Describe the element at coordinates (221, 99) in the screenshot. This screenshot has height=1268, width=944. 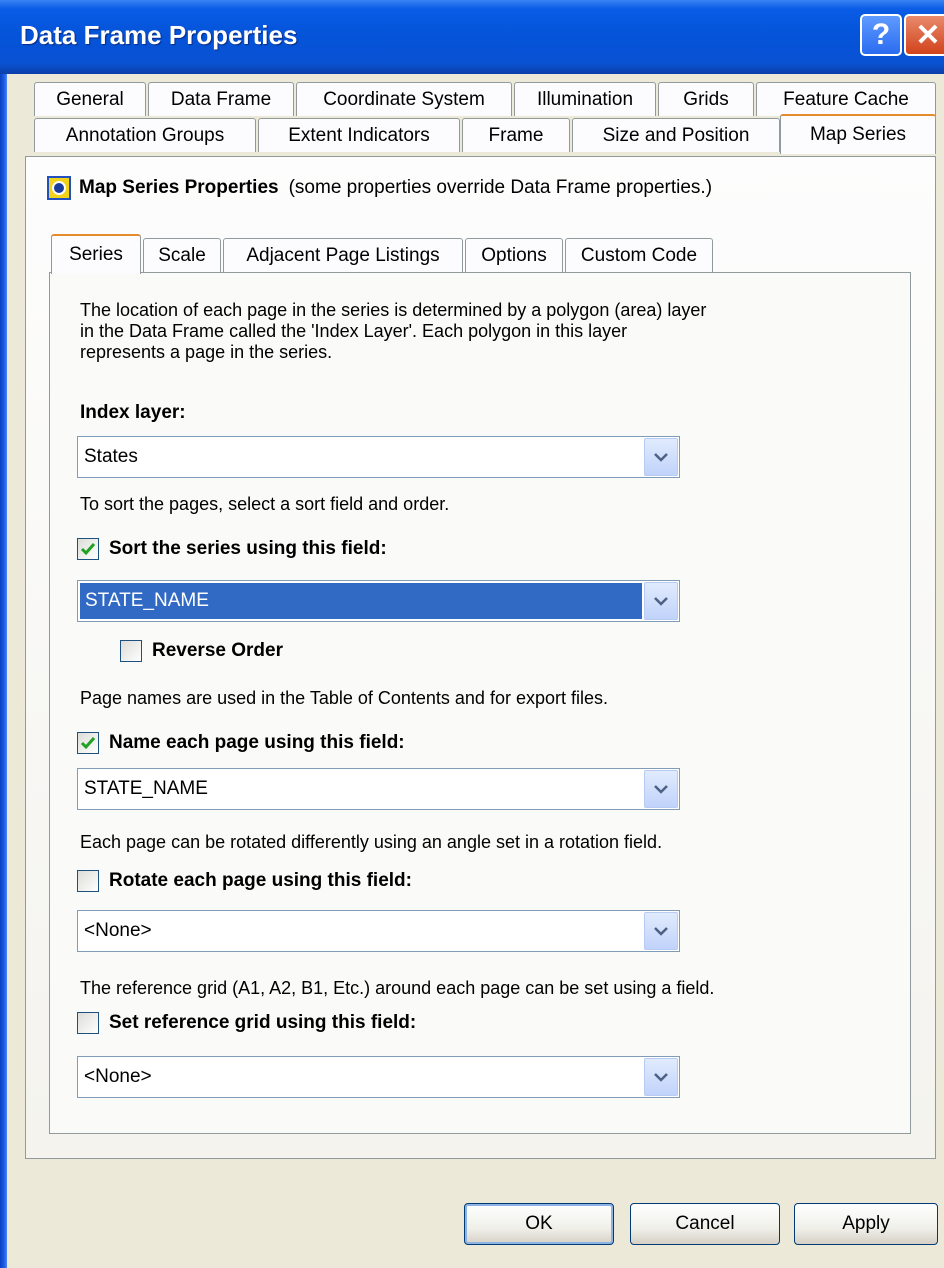
I see `tab-data-frame: Data Frame` at that location.